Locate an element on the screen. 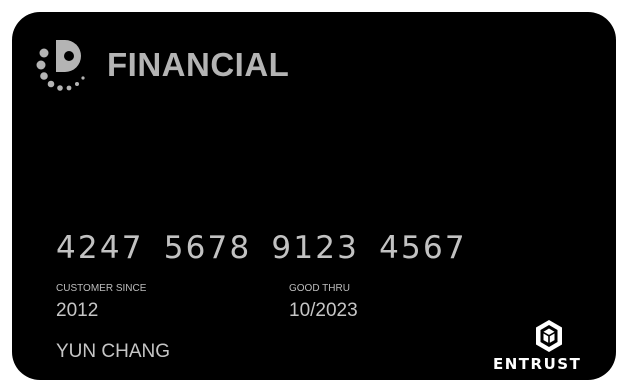  cardholder-name: YUN CHANG is located at coordinates (113, 351).